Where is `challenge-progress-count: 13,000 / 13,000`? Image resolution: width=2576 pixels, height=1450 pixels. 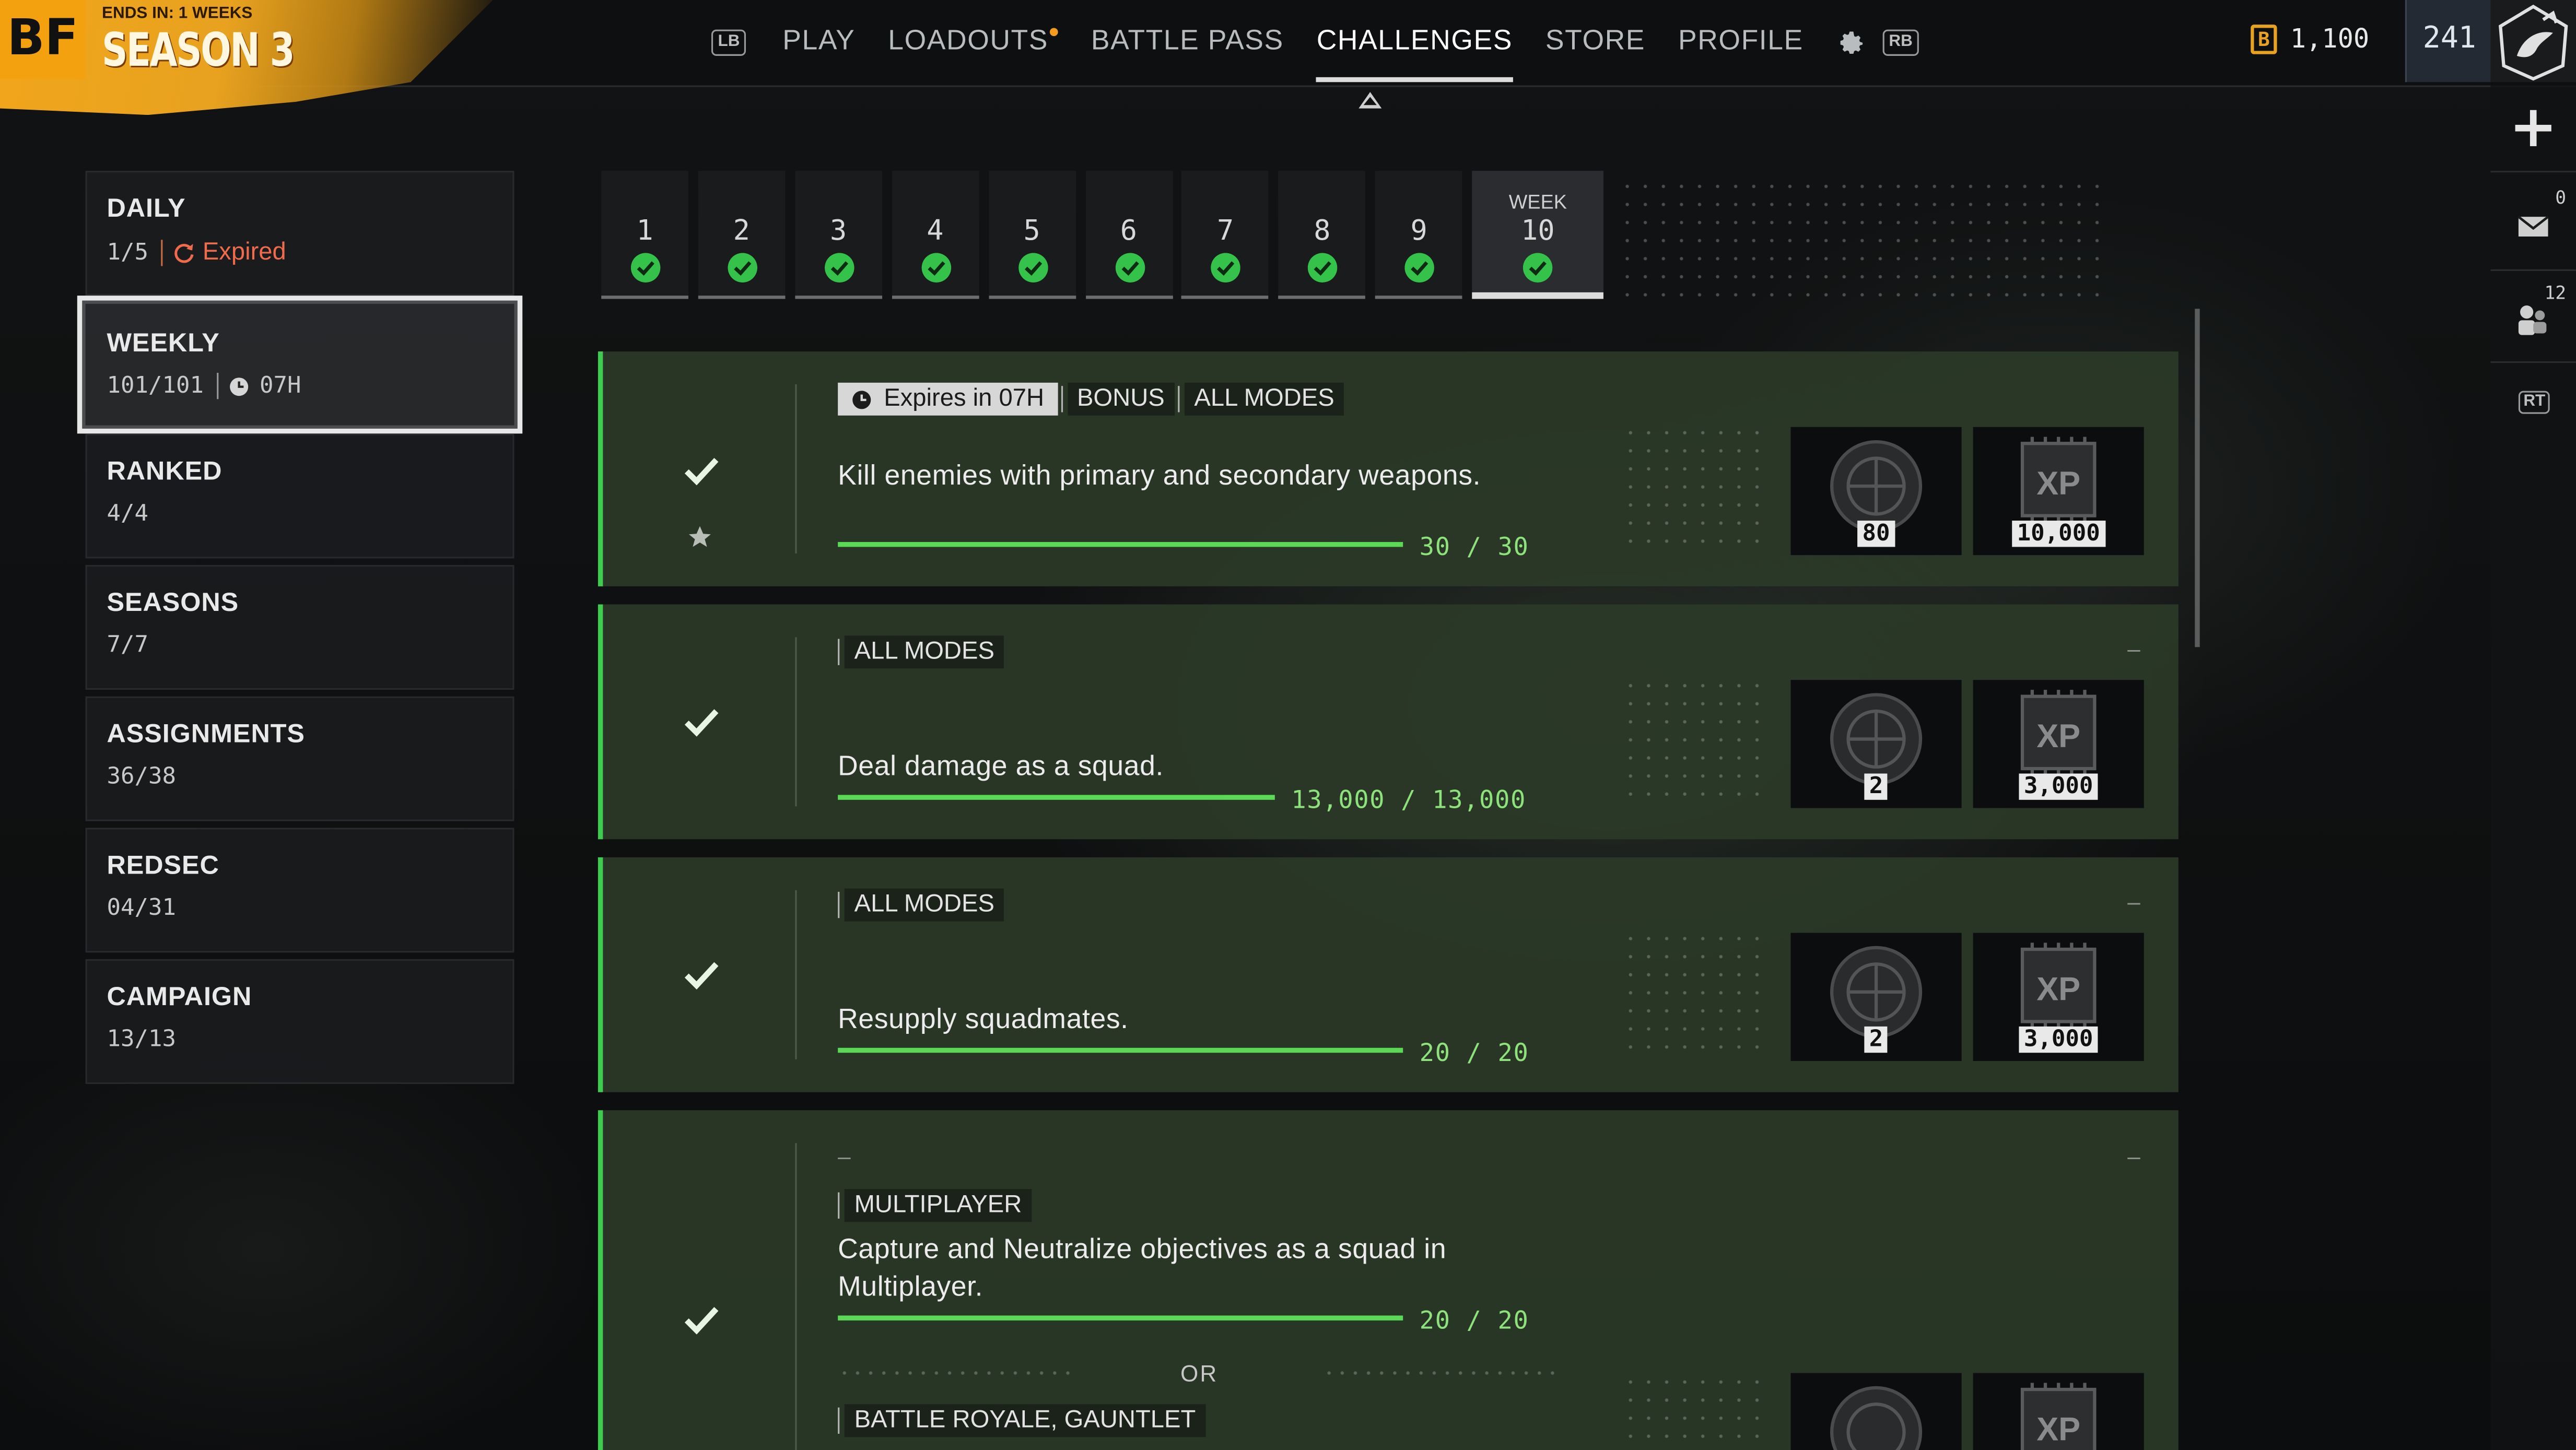 challenge-progress-count: 13,000 / 13,000 is located at coordinates (1408, 800).